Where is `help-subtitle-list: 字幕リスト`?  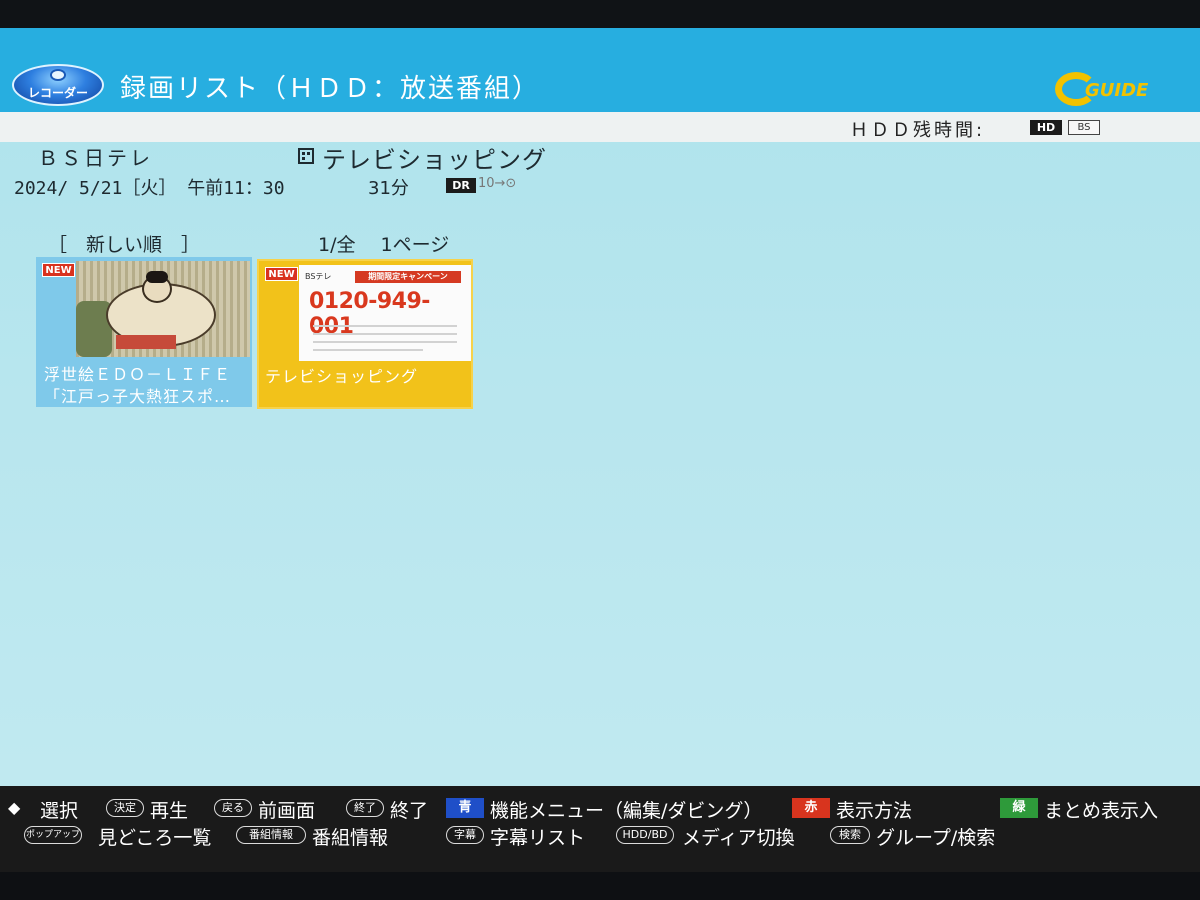
help-subtitle-list: 字幕リスト is located at coordinates (538, 838).